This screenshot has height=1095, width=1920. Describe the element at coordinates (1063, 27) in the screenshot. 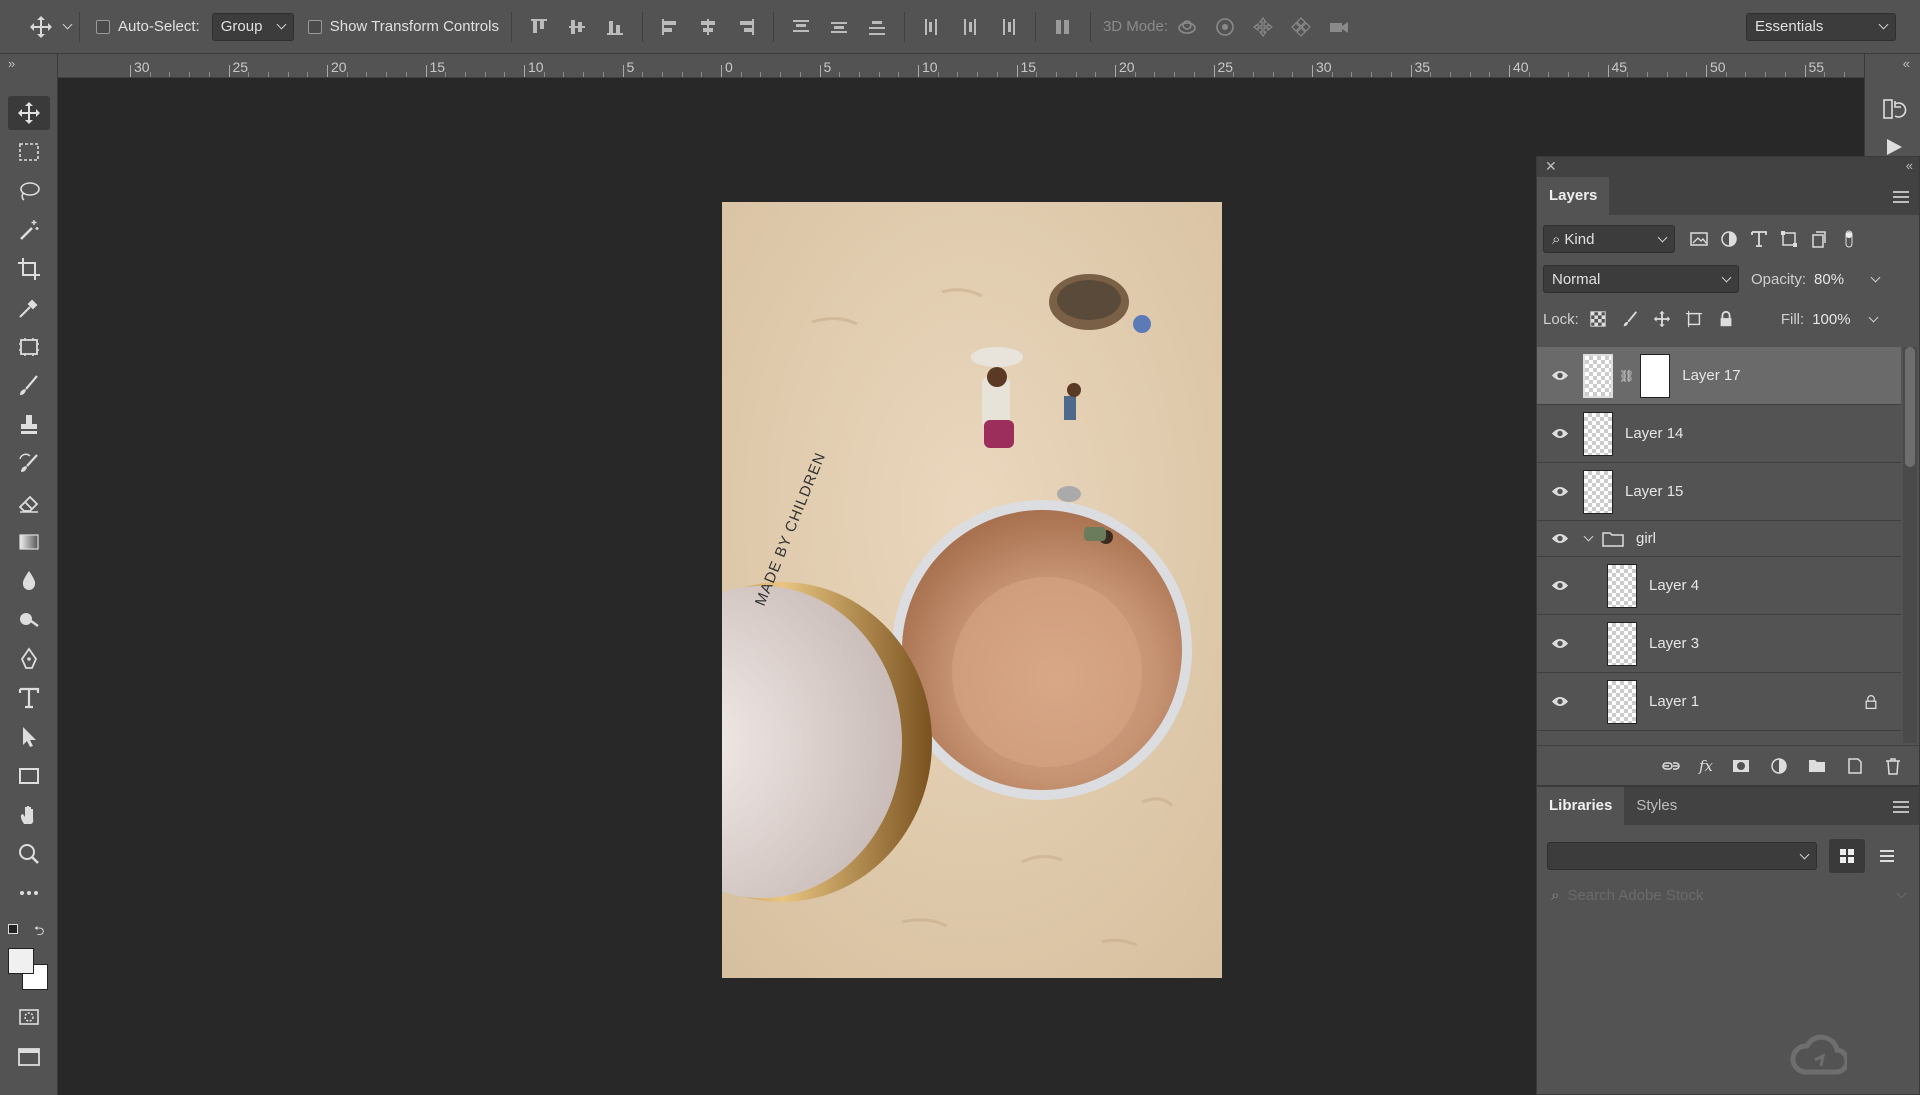

I see `auto-align-icon` at that location.